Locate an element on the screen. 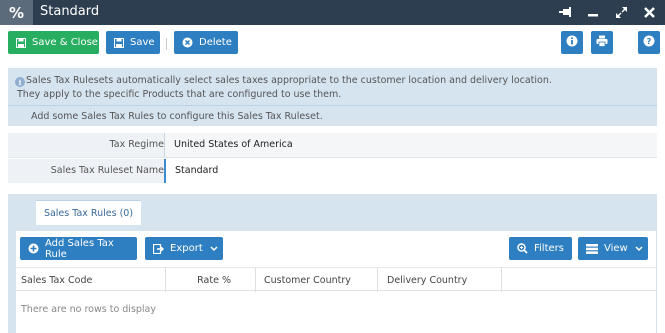 Image resolution: width=665 pixels, height=333 pixels. ruleset-name-input: Standard is located at coordinates (410, 171).